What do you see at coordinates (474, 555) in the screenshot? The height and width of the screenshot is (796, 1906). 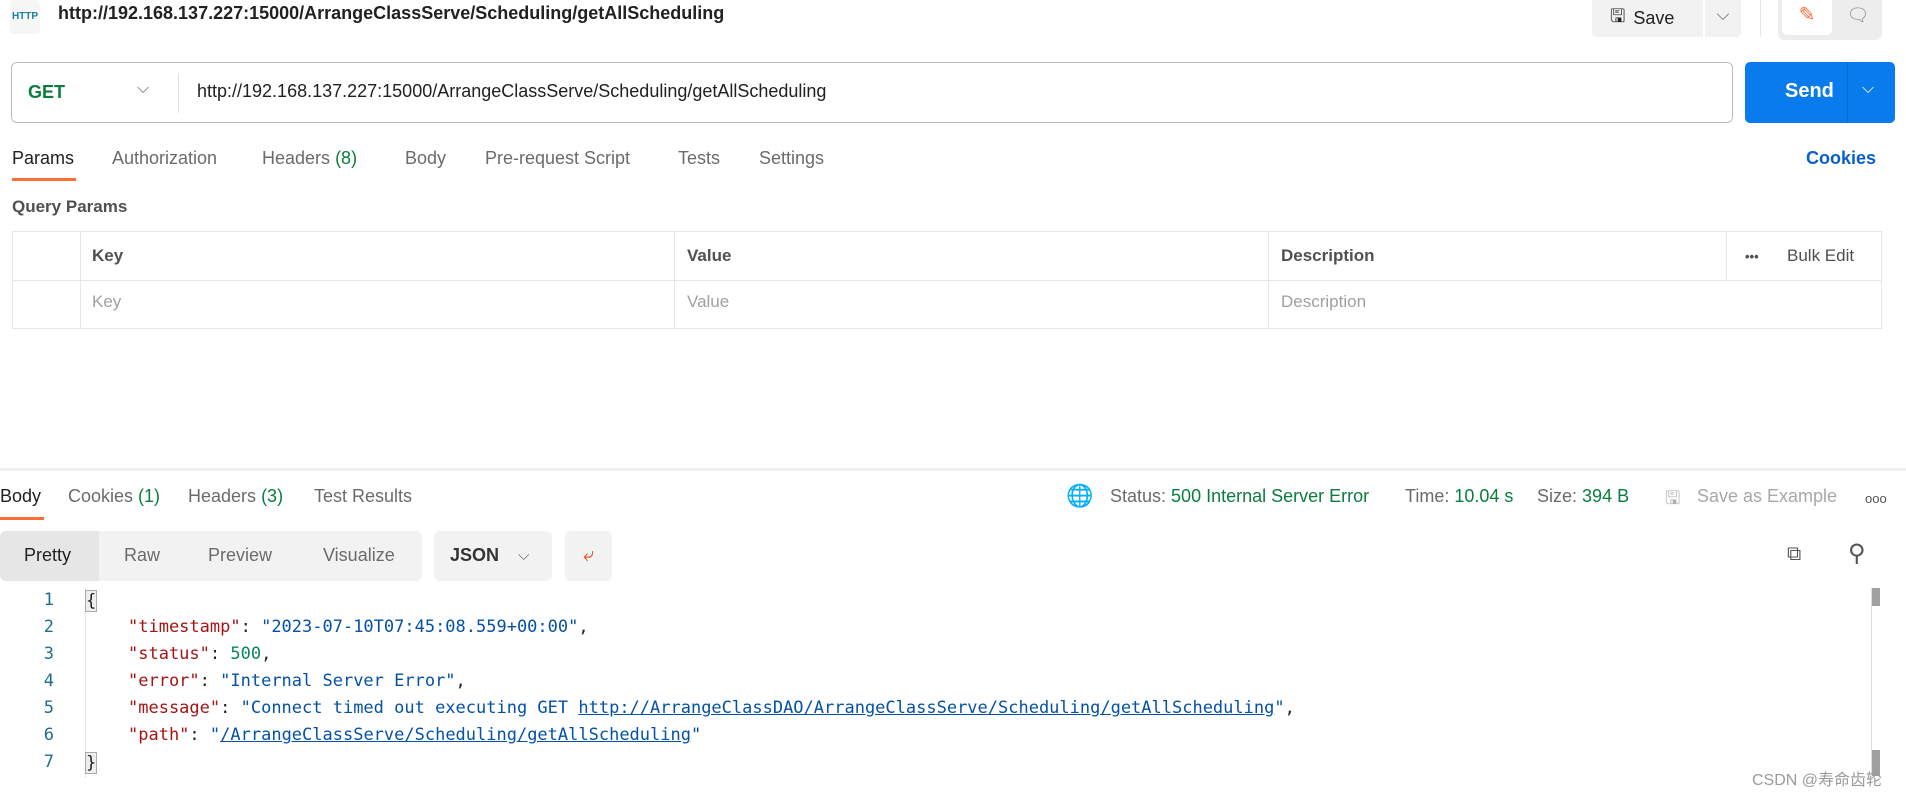 I see `format-value: JSON` at bounding box center [474, 555].